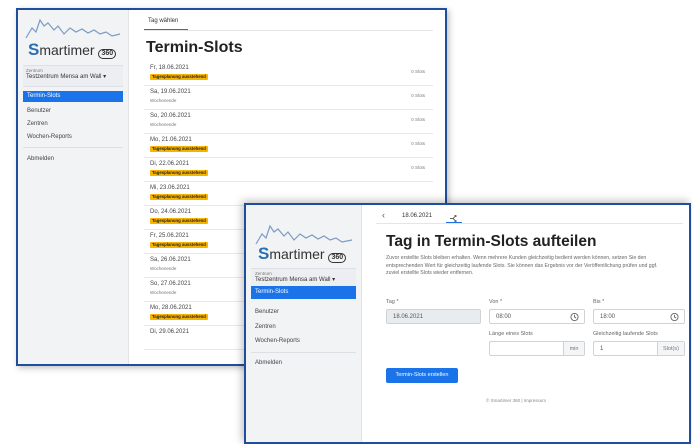  What do you see at coordinates (170, 92) in the screenshot?
I see `day-date: Sa, 19.06.2021` at bounding box center [170, 92].